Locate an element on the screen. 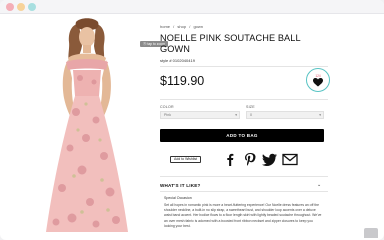 This screenshot has height=240, width=384. size-label: SIZE is located at coordinates (250, 107).